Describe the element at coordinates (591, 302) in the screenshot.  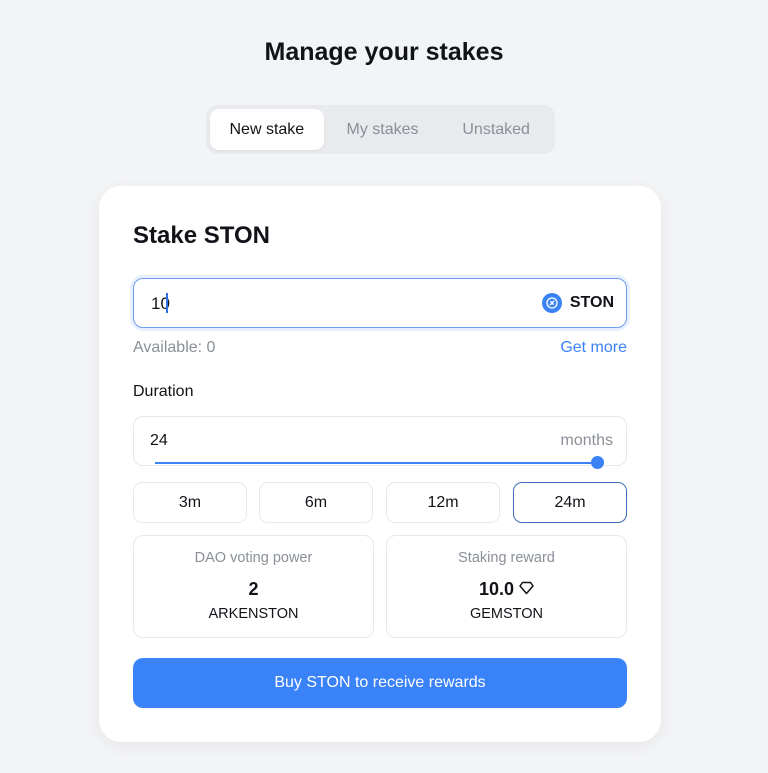
I see `token-label: STON` at that location.